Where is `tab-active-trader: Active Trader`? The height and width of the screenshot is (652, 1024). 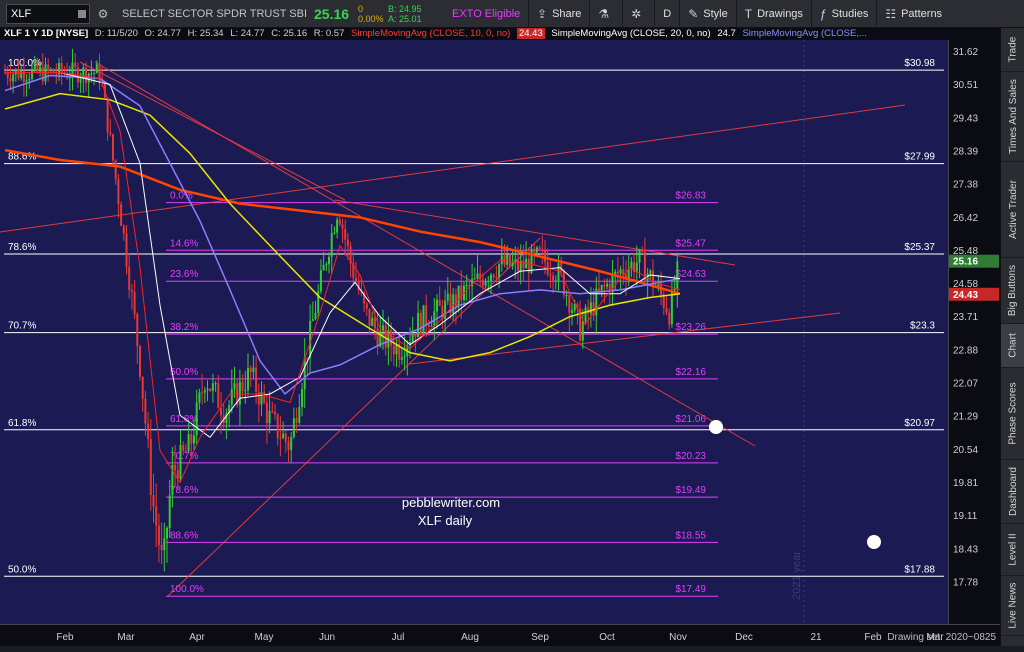
tab-active-trader: Active Trader is located at coordinates (1012, 210).